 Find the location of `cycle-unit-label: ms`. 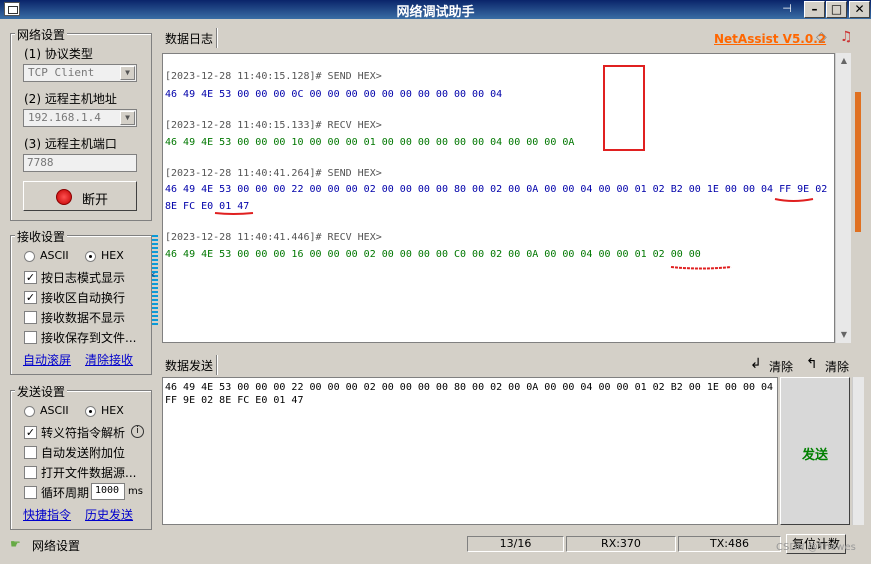

cycle-unit-label: ms is located at coordinates (135, 491).